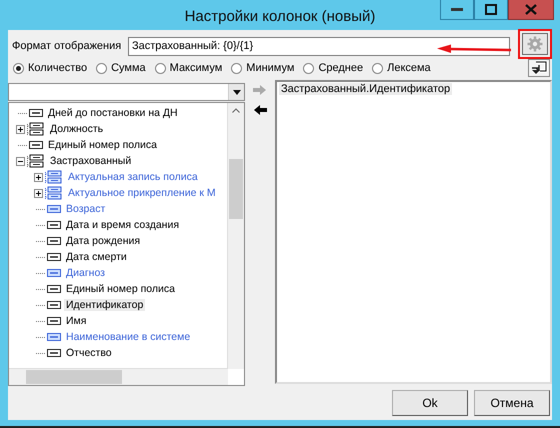 The width and height of the screenshot is (560, 428). What do you see at coordinates (91, 161) in the screenshot?
I see `tree-item: Застрахованный` at bounding box center [91, 161].